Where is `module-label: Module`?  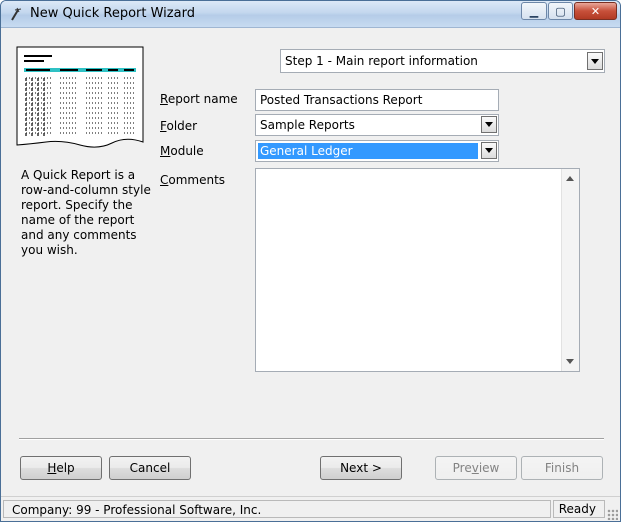 module-label: Module is located at coordinates (182, 151).